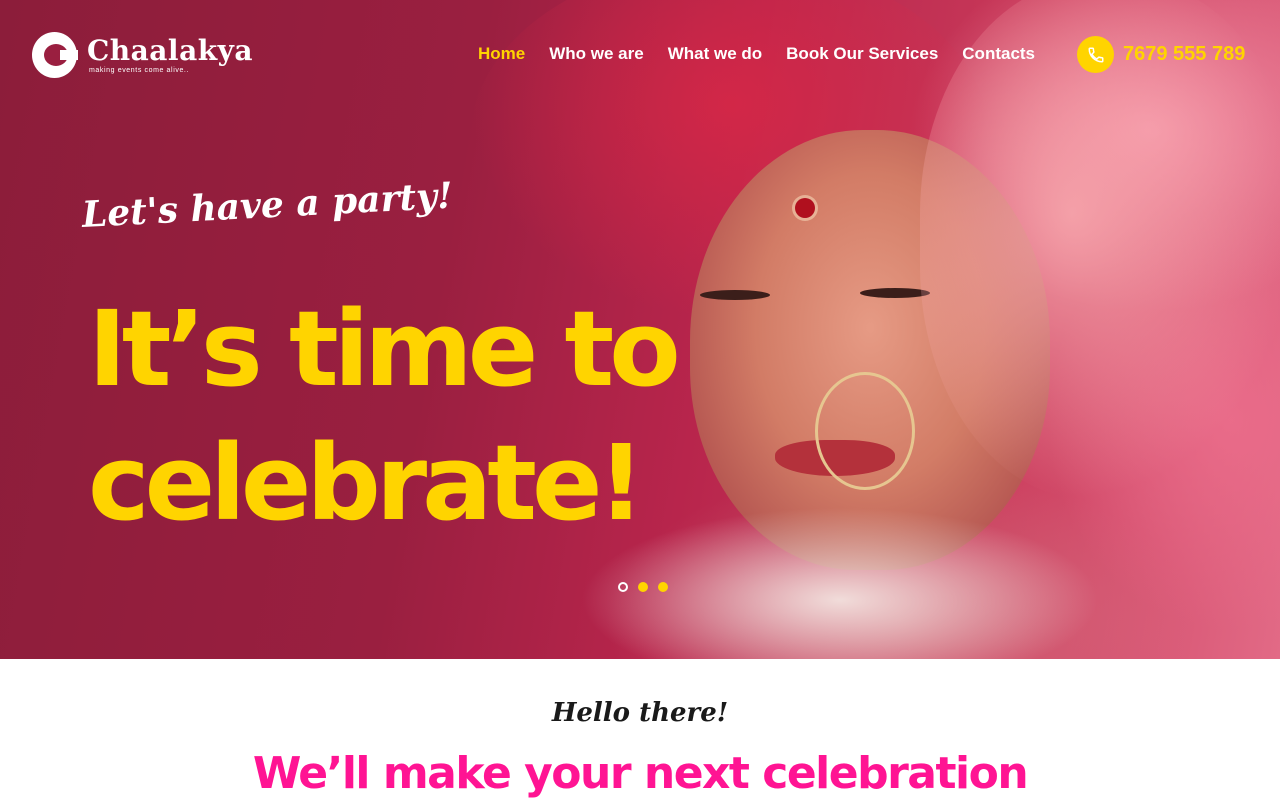 This screenshot has height=800, width=1280. Describe the element at coordinates (139, 70) in the screenshot. I see `brand-tagline: making events come alive..` at that location.